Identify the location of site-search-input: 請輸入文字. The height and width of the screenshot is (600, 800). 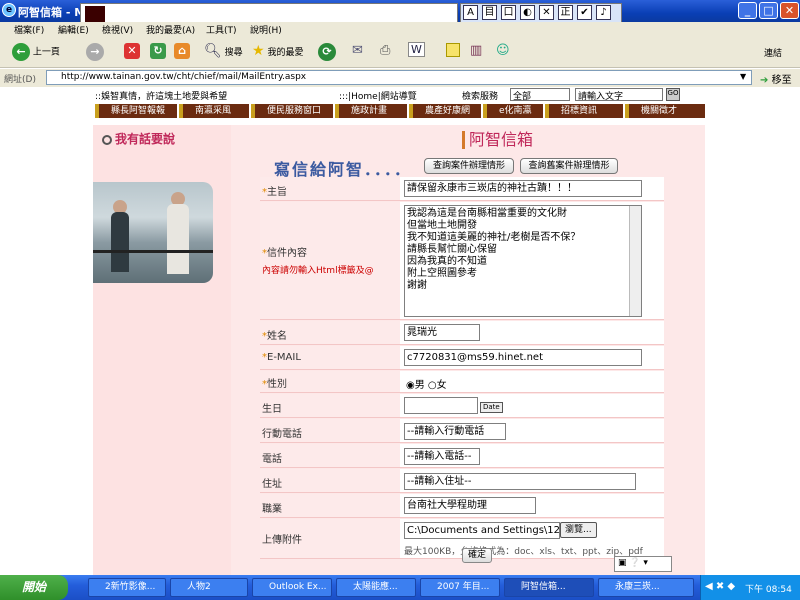
(619, 95).